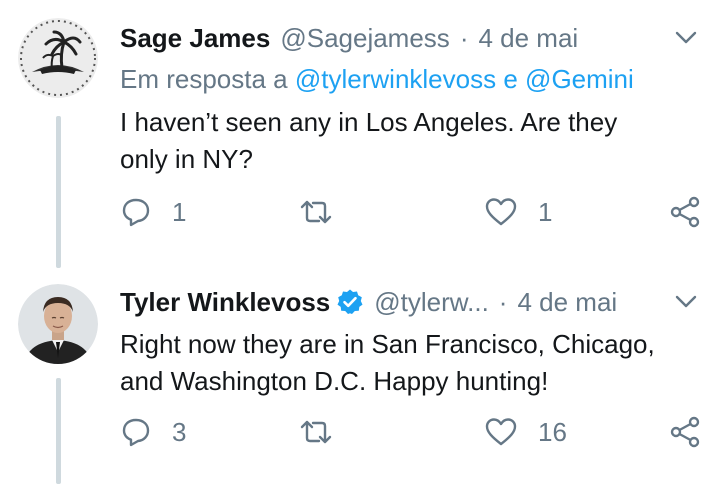  I want to click on author-handle: @Sagejamess, so click(364, 38).